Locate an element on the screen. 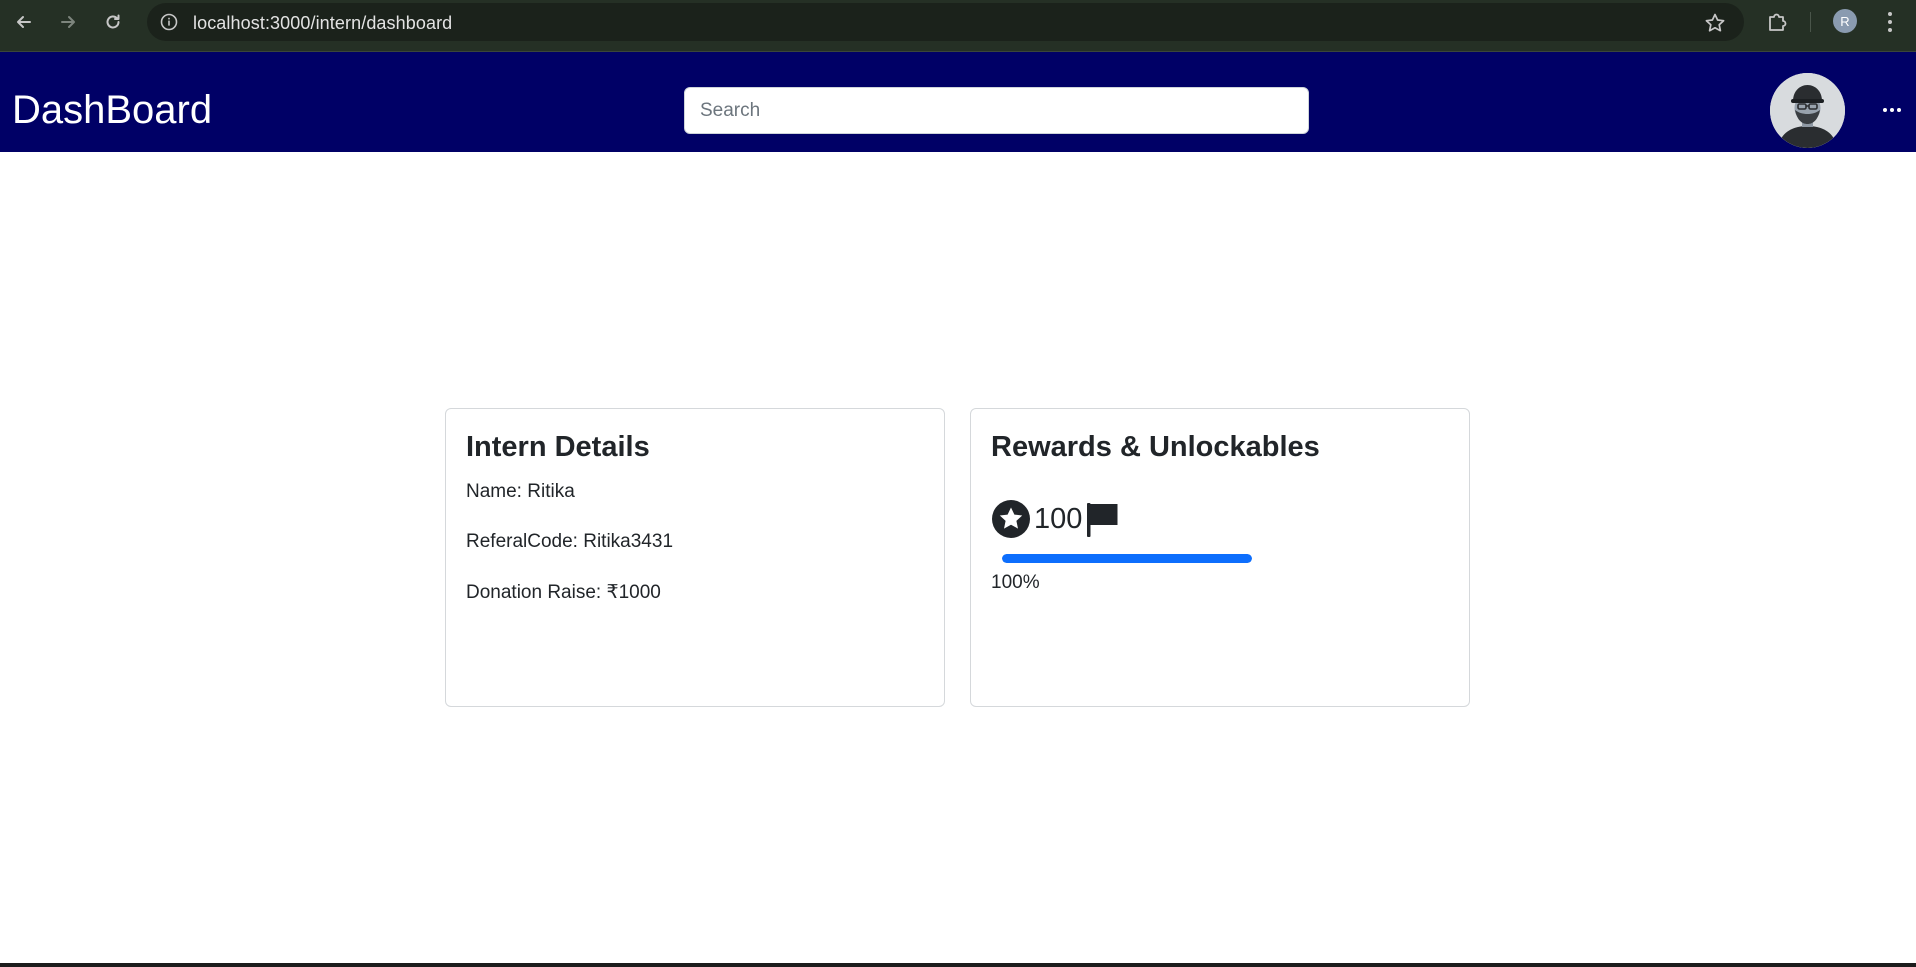 This screenshot has width=1916, height=967. forward-button is located at coordinates (68, 22).